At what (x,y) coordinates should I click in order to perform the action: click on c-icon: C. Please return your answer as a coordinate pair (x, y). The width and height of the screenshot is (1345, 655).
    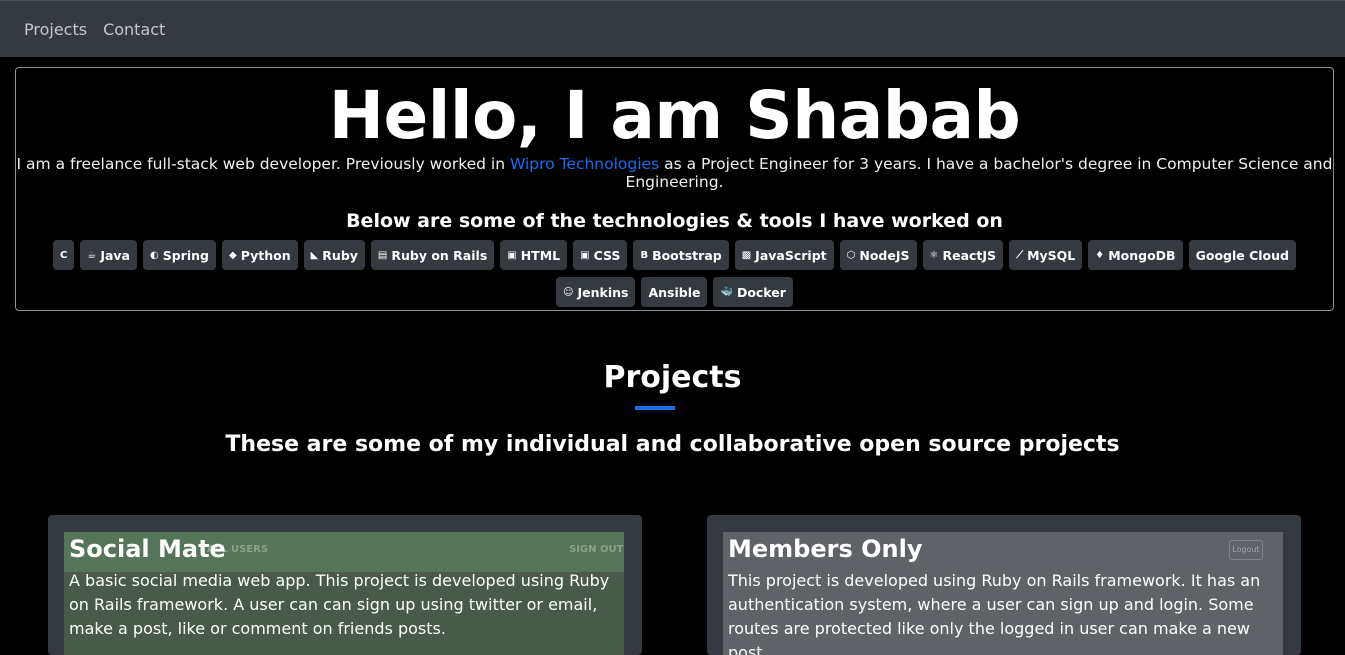
    Looking at the image, I should click on (64, 255).